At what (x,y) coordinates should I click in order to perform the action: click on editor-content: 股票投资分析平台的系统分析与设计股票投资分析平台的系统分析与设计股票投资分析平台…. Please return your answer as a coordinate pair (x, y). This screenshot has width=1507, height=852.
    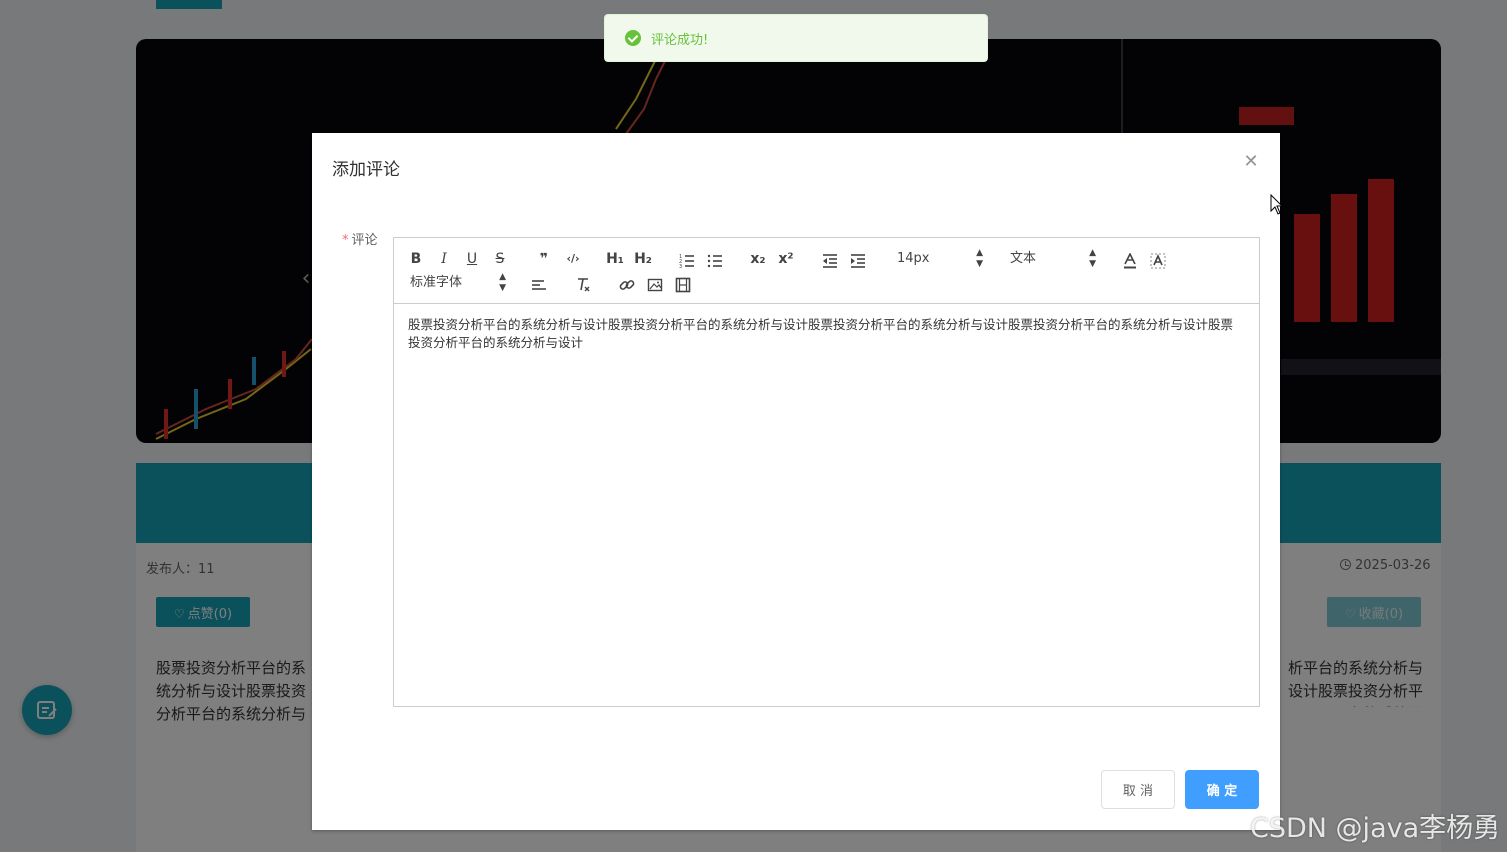
    Looking at the image, I should click on (826, 334).